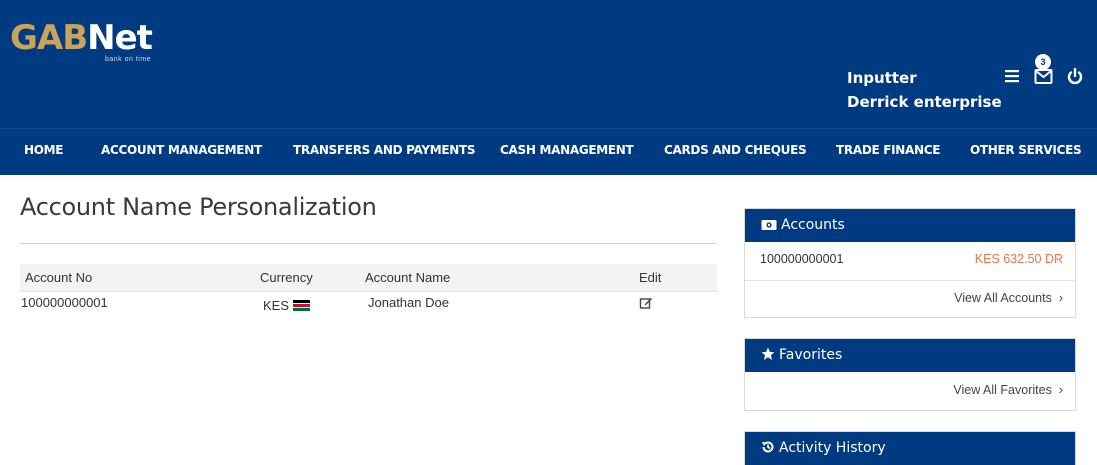 This screenshot has height=465, width=1097. I want to click on logo-net: Net, so click(120, 38).